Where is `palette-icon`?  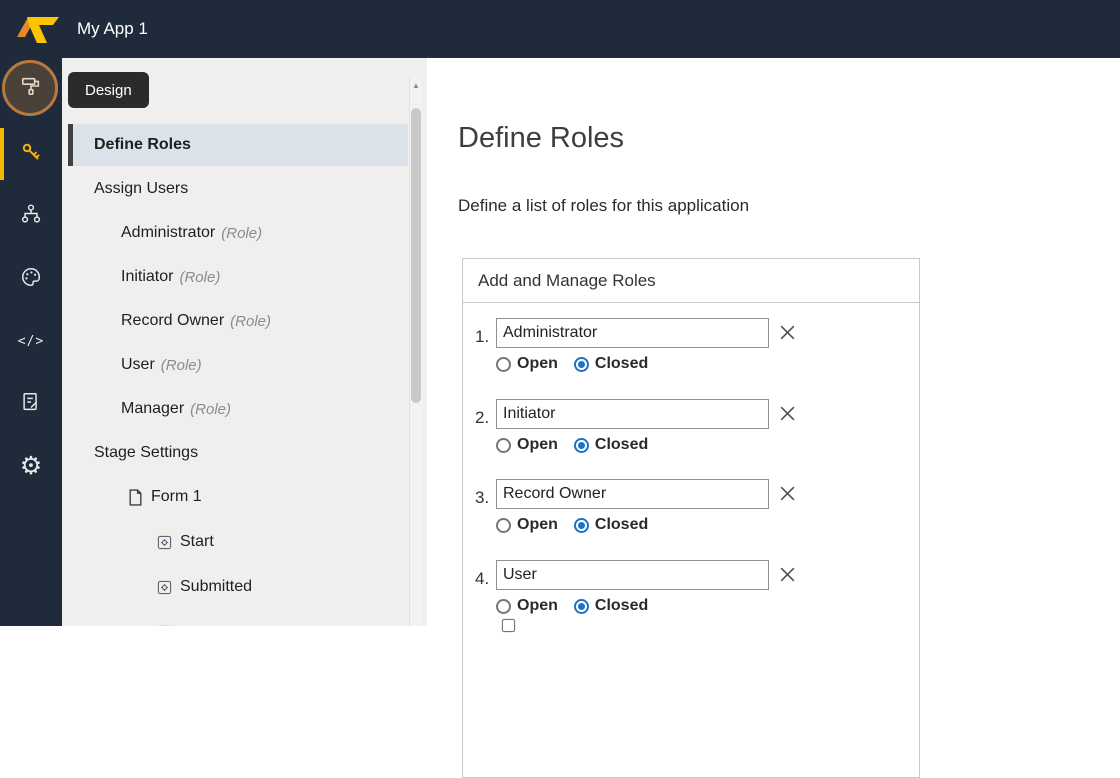
palette-icon is located at coordinates (31, 279).